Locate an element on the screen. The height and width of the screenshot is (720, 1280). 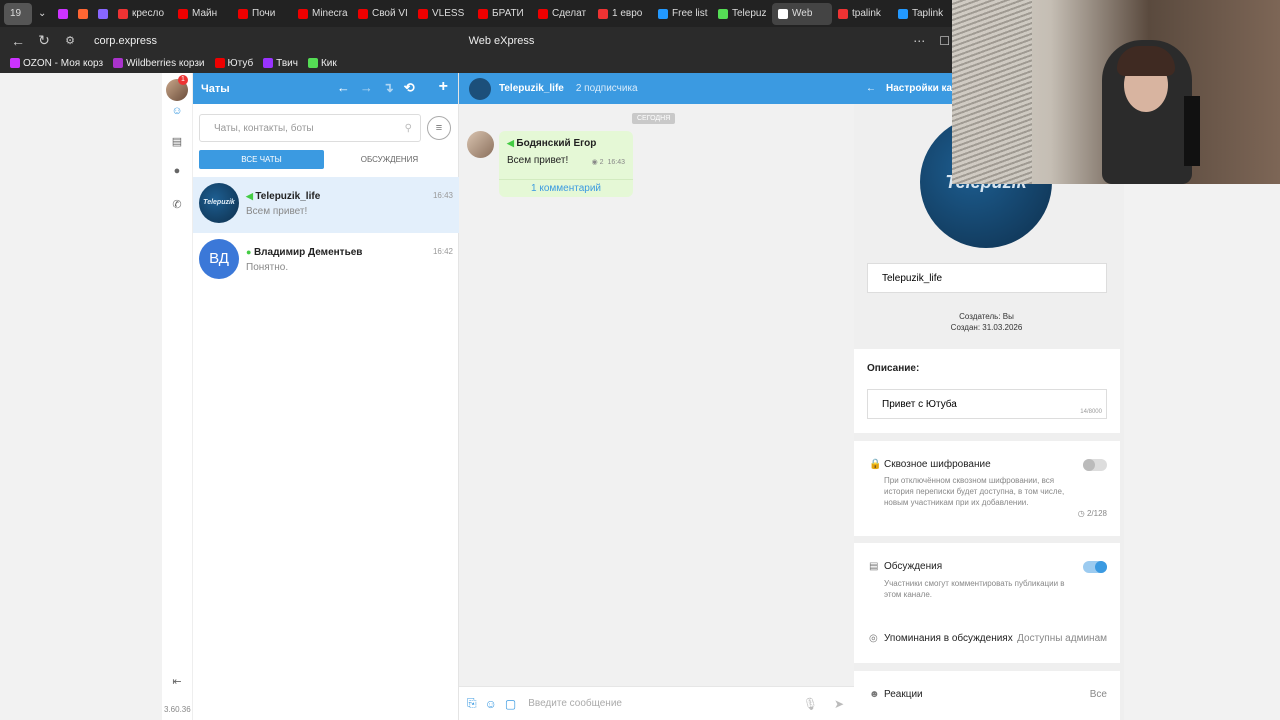
search-icon: ⚲ is located at coordinates (408, 128).